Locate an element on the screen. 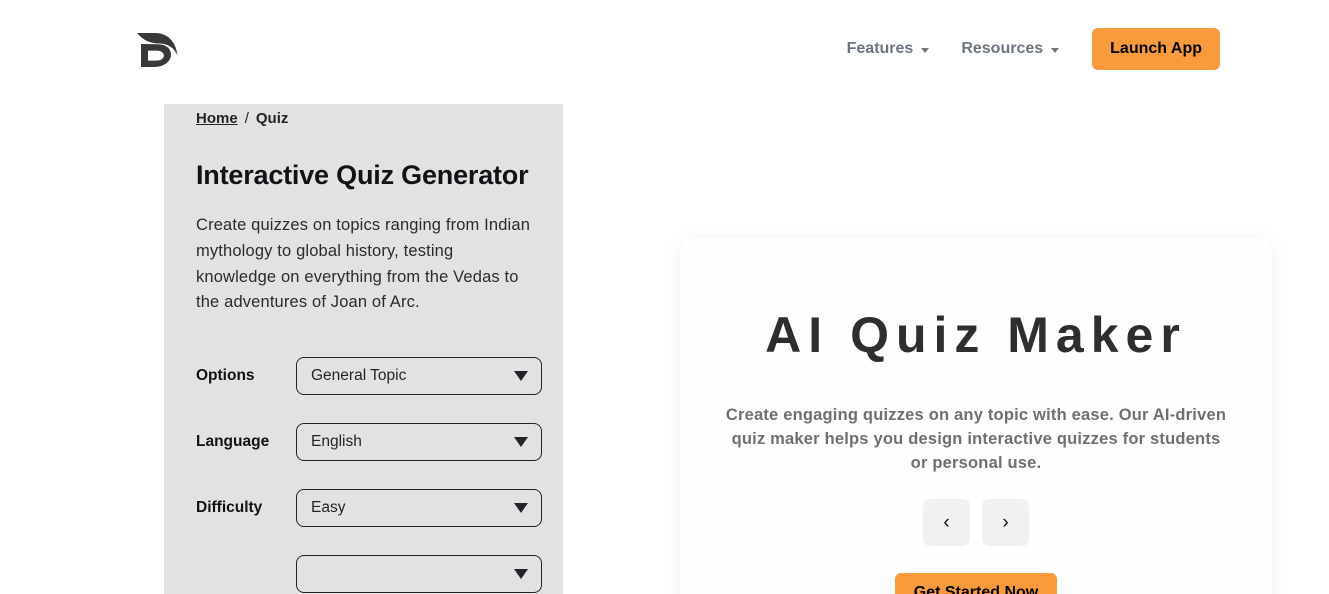 The height and width of the screenshot is (594, 1329). language-select-wrapper: English is located at coordinates (419, 441).